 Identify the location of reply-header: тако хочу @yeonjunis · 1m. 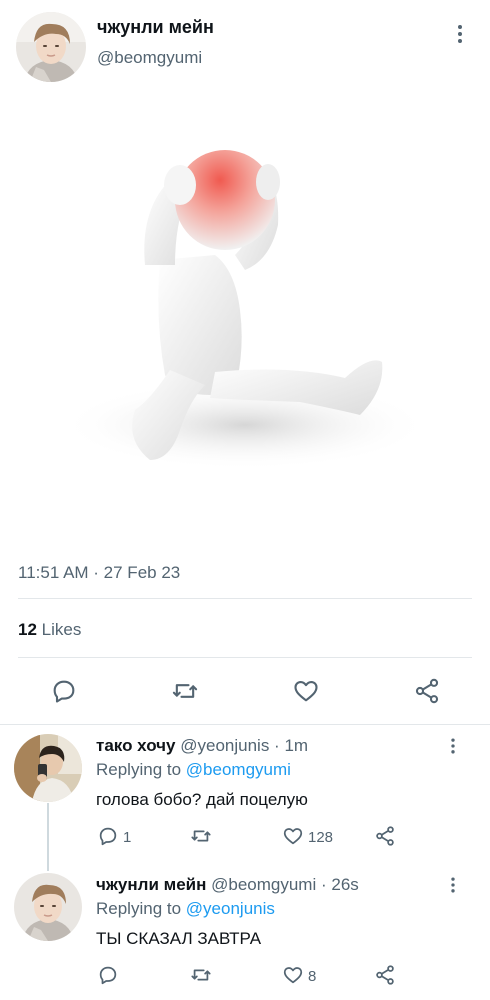
(202, 746).